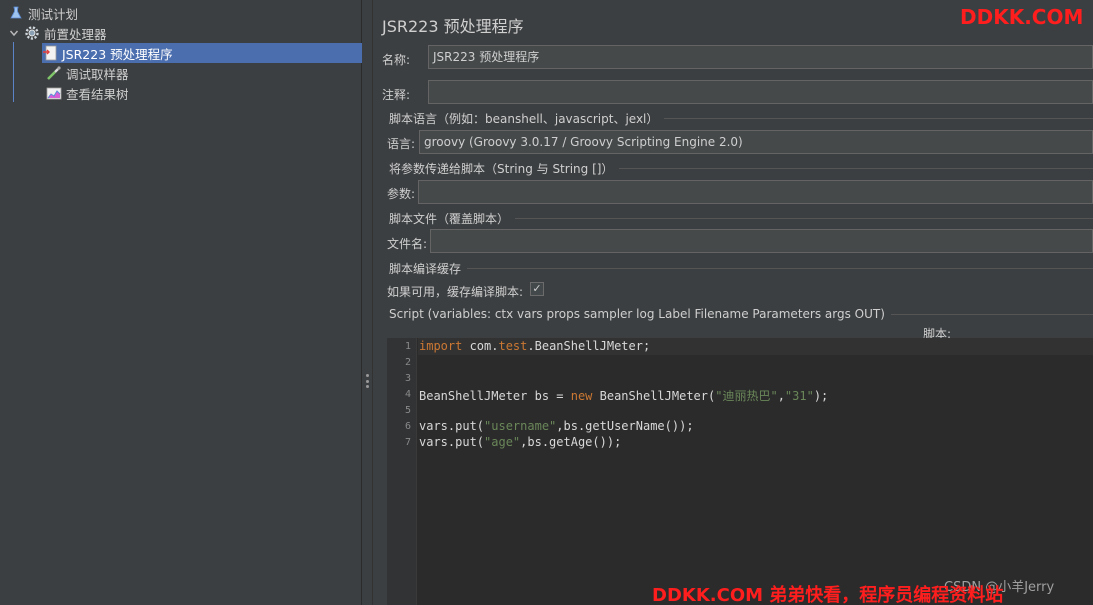 This screenshot has height=605, width=1093. What do you see at coordinates (1022, 17) in the screenshot?
I see `watermark-top: DDKK.COM` at bounding box center [1022, 17].